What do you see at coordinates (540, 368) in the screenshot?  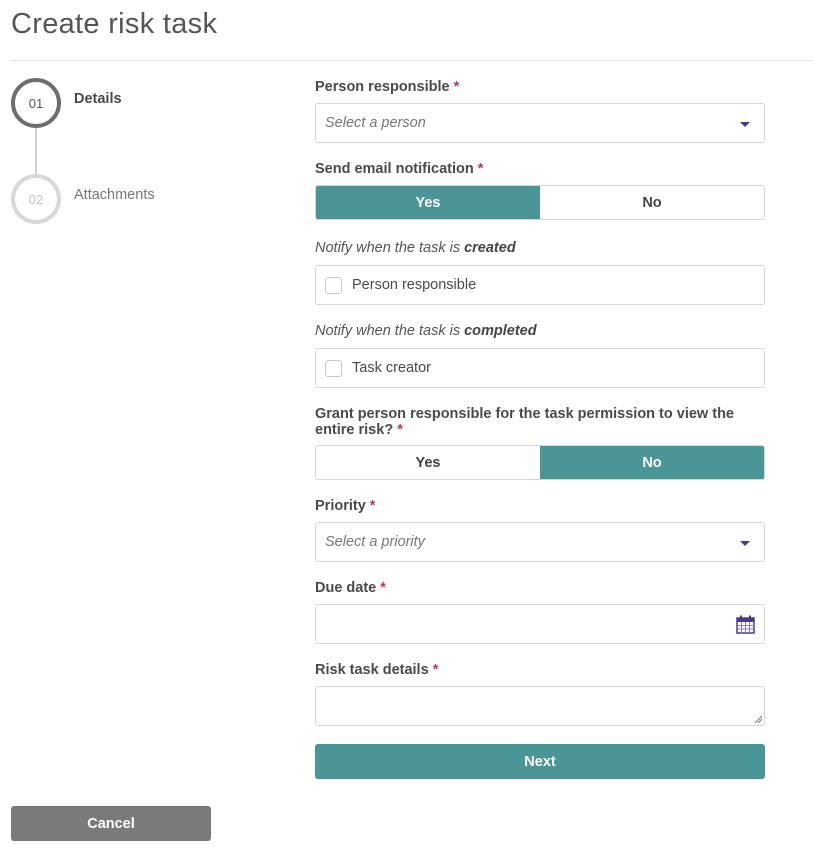 I see `notify-completed-option: Task creator` at bounding box center [540, 368].